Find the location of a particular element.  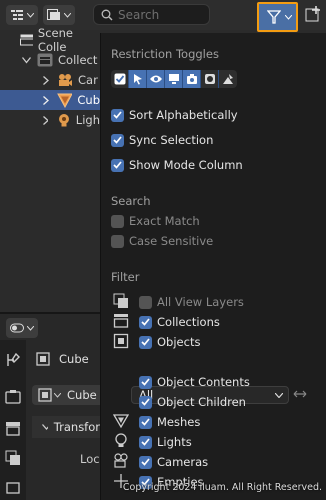

properties-icon is located at coordinates (17, 328).